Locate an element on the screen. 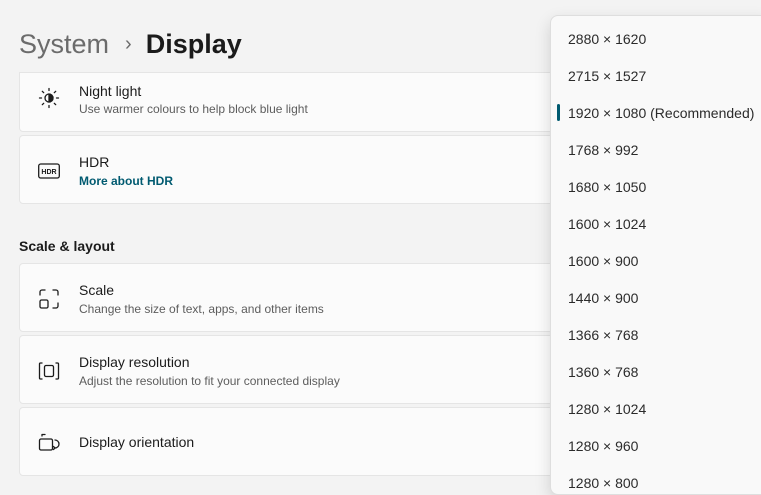  resolution-option: 1680 × 1050 is located at coordinates (656, 186).